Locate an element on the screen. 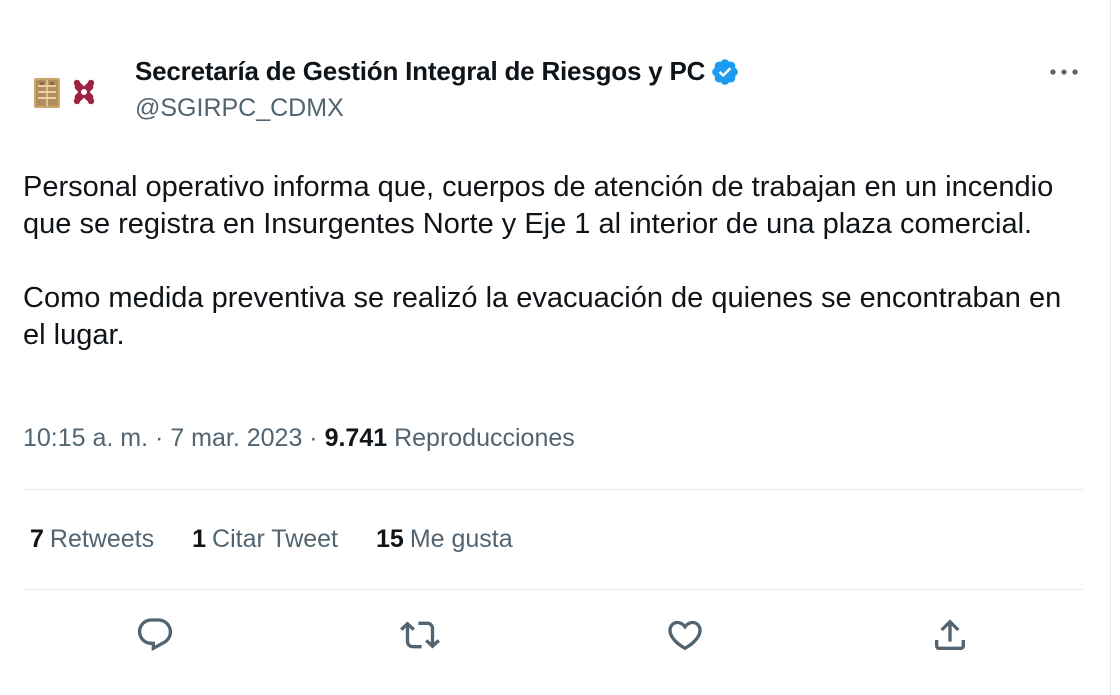  quotes-stat: 1 Citar Tweet is located at coordinates (265, 539).